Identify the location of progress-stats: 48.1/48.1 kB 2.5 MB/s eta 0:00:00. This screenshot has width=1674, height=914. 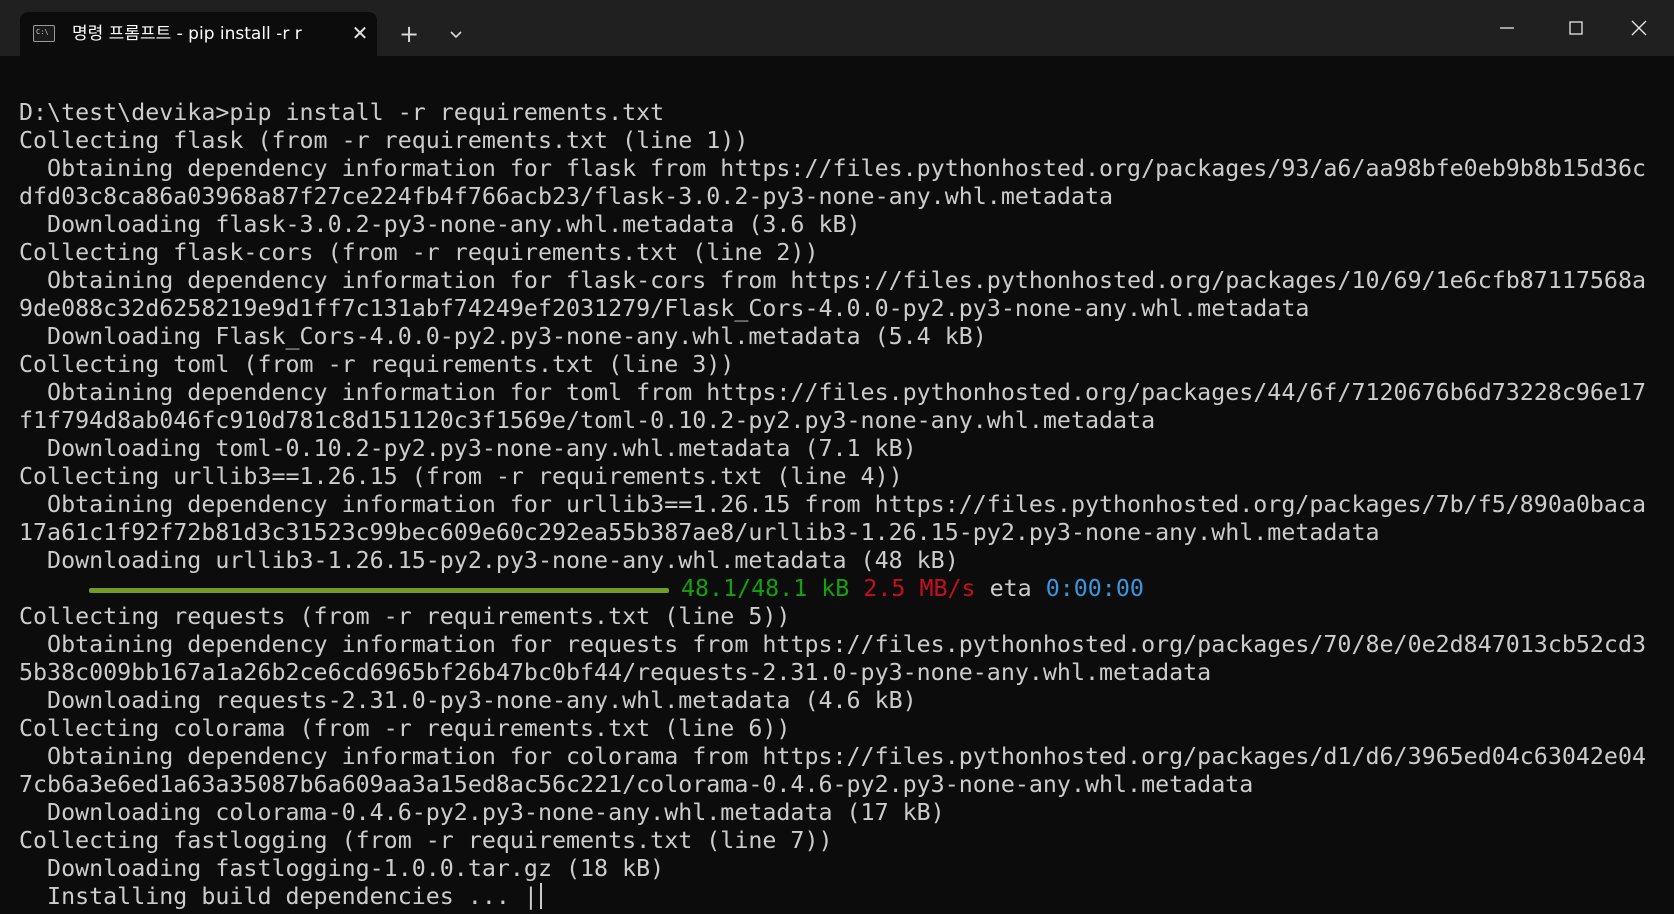
(912, 589).